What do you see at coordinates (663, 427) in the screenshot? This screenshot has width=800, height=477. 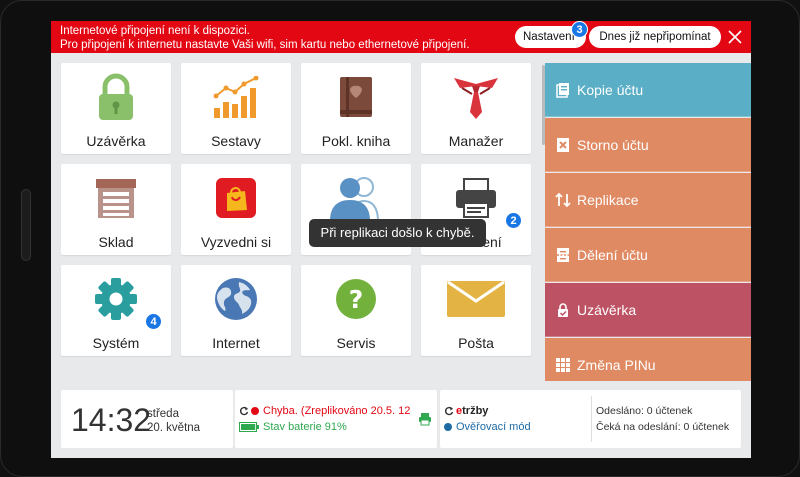 I see `receipts-waiting: Čeká na odeslání: 0 účtenek` at bounding box center [663, 427].